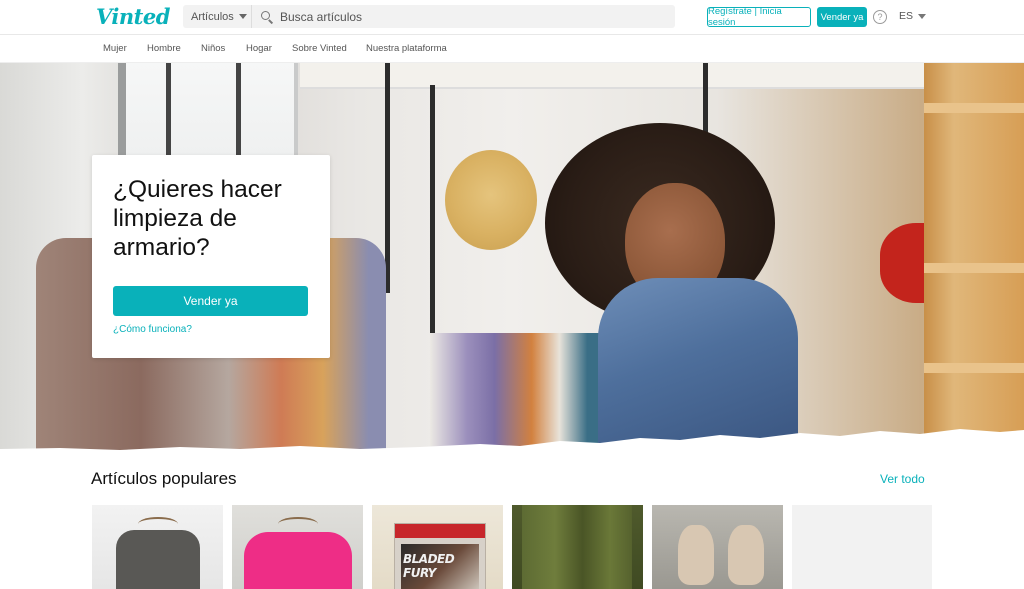 The image size is (1024, 589). Describe the element at coordinates (212, 16) in the screenshot. I see `category-select-label: Artículos` at that location.